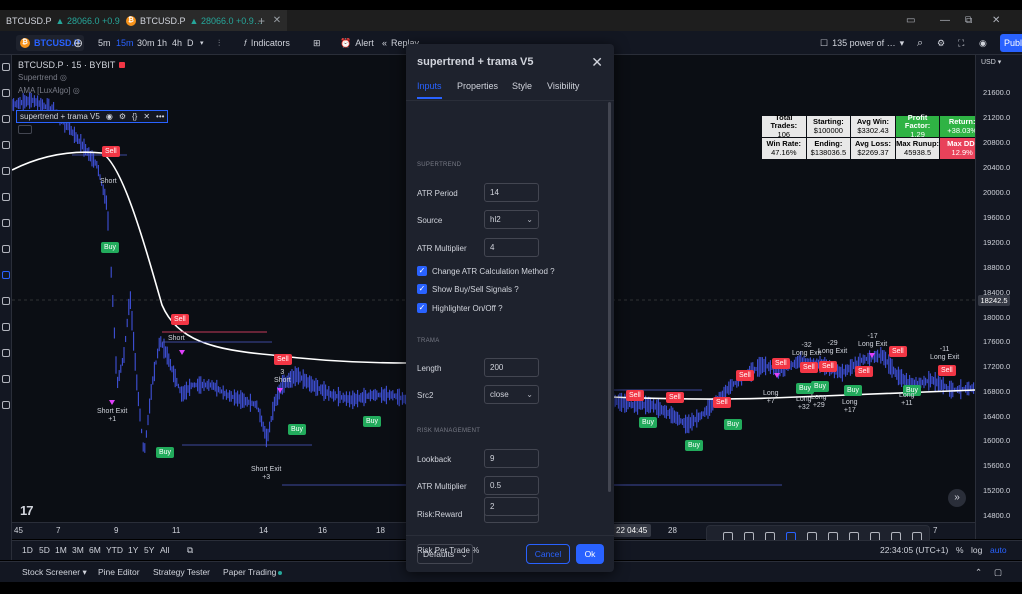 This screenshot has height=594, width=1022. Describe the element at coordinates (957, 498) in the screenshot. I see `scroll-to-realtime-button: »` at that location.